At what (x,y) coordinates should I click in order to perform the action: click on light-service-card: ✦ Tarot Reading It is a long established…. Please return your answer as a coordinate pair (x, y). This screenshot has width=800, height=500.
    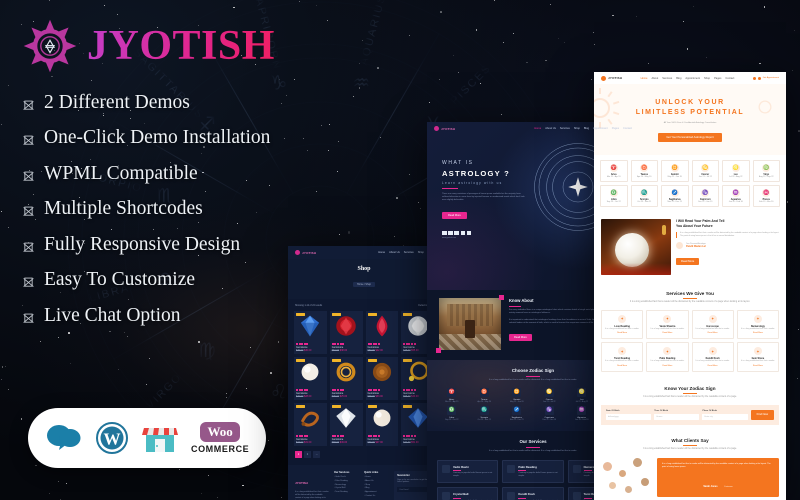
    Looking at the image, I should click on (622, 357).